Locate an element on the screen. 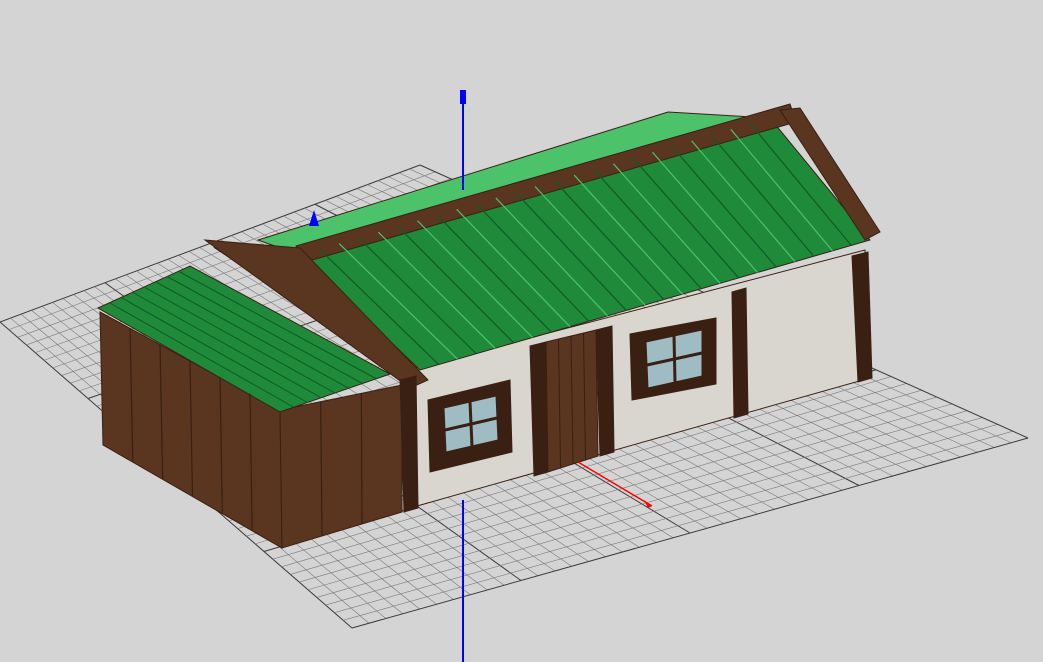 The image size is (1043, 662). z-axis-tip is located at coordinates (463, 97).